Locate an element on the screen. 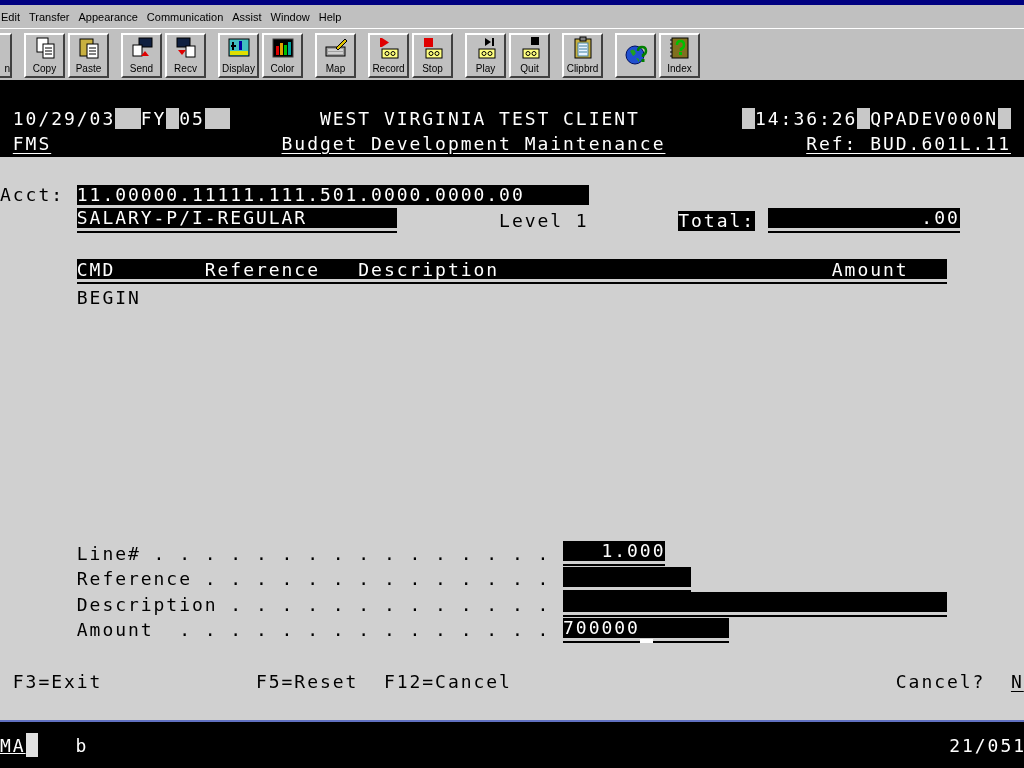  receive-button: Recv is located at coordinates (185, 55).